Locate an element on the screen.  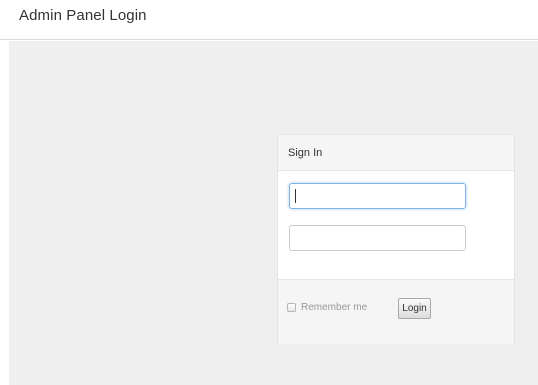
remember-me-checkbox is located at coordinates (291, 307).